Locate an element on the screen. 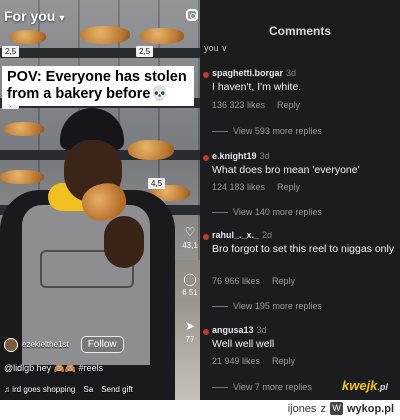 The height and width of the screenshot is (420, 400). like-count: 43,1 is located at coordinates (190, 245).